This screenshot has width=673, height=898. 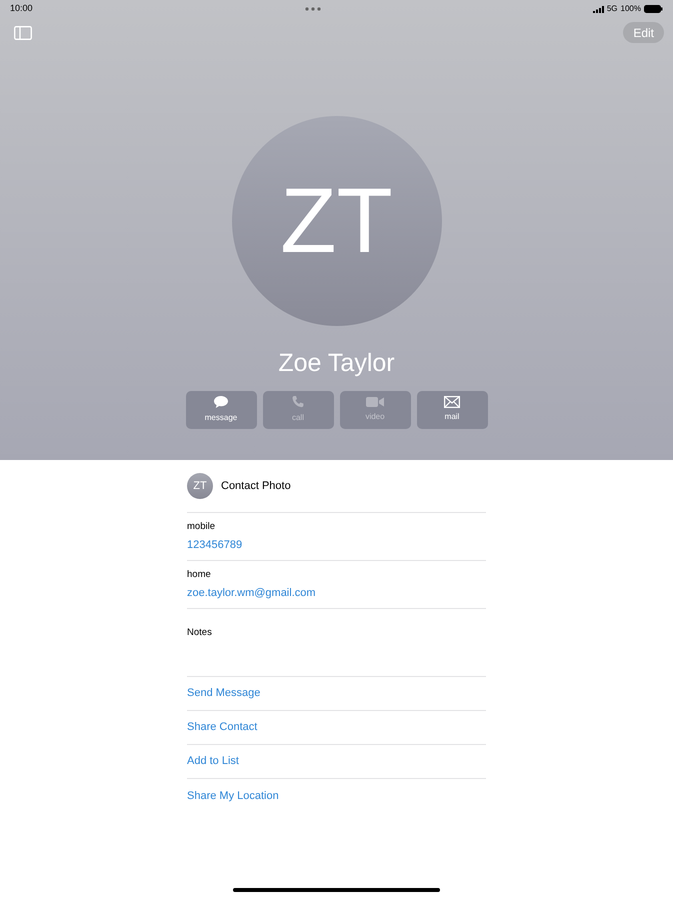 What do you see at coordinates (336, 545) in the screenshot?
I see `field-value-link: 123456789` at bounding box center [336, 545].